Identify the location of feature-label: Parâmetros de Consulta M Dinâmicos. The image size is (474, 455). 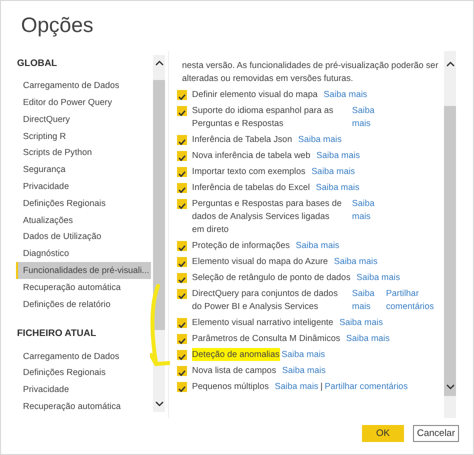
(266, 338).